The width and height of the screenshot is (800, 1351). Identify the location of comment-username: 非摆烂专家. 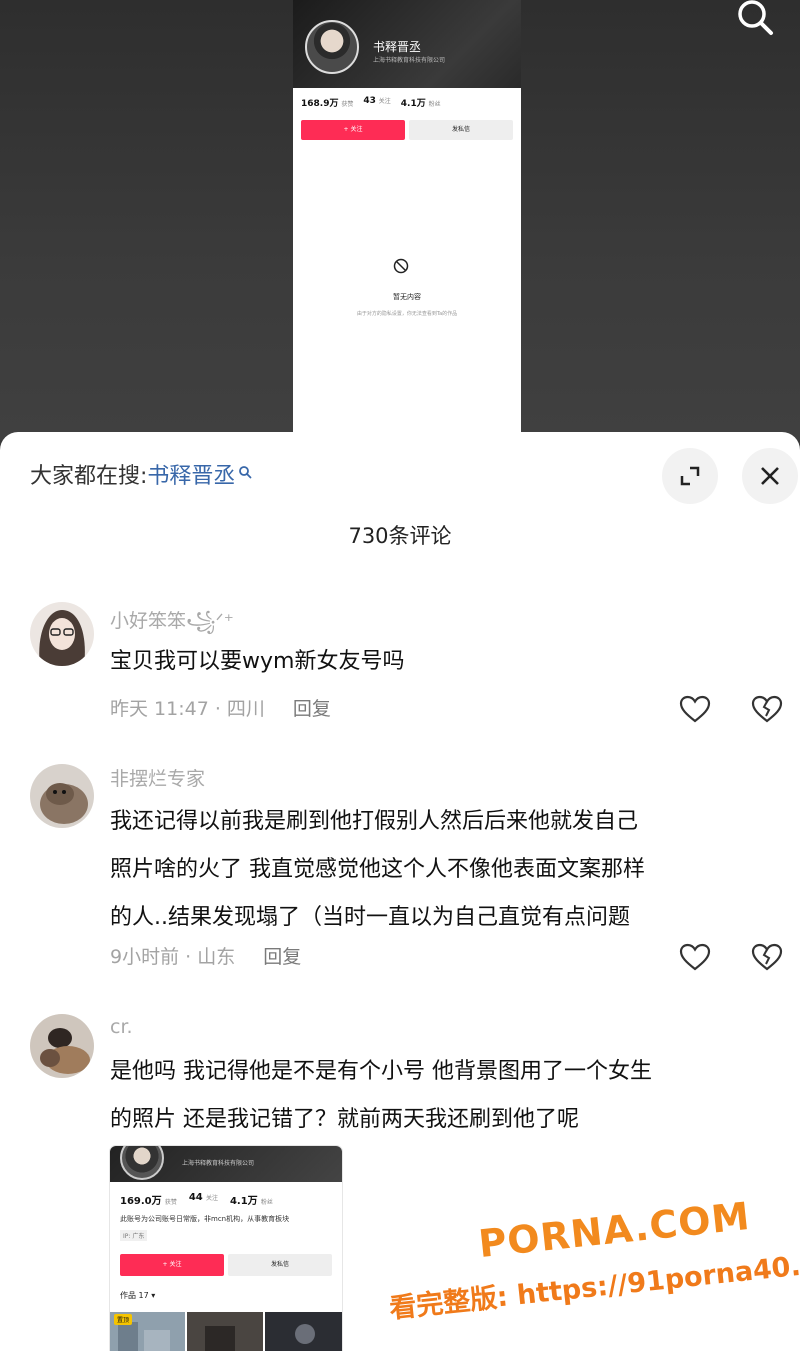
(157, 777).